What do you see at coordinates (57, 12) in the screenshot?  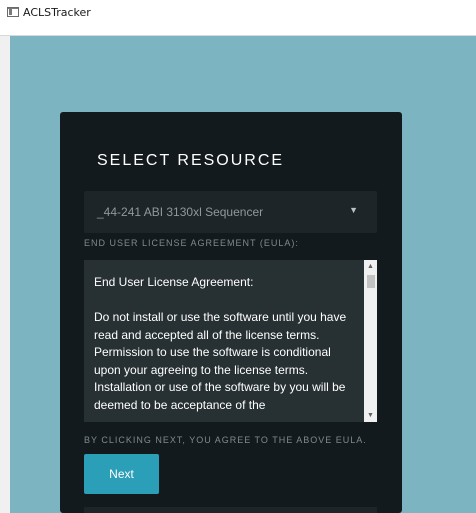 I see `window-title: ACLSTracker` at bounding box center [57, 12].